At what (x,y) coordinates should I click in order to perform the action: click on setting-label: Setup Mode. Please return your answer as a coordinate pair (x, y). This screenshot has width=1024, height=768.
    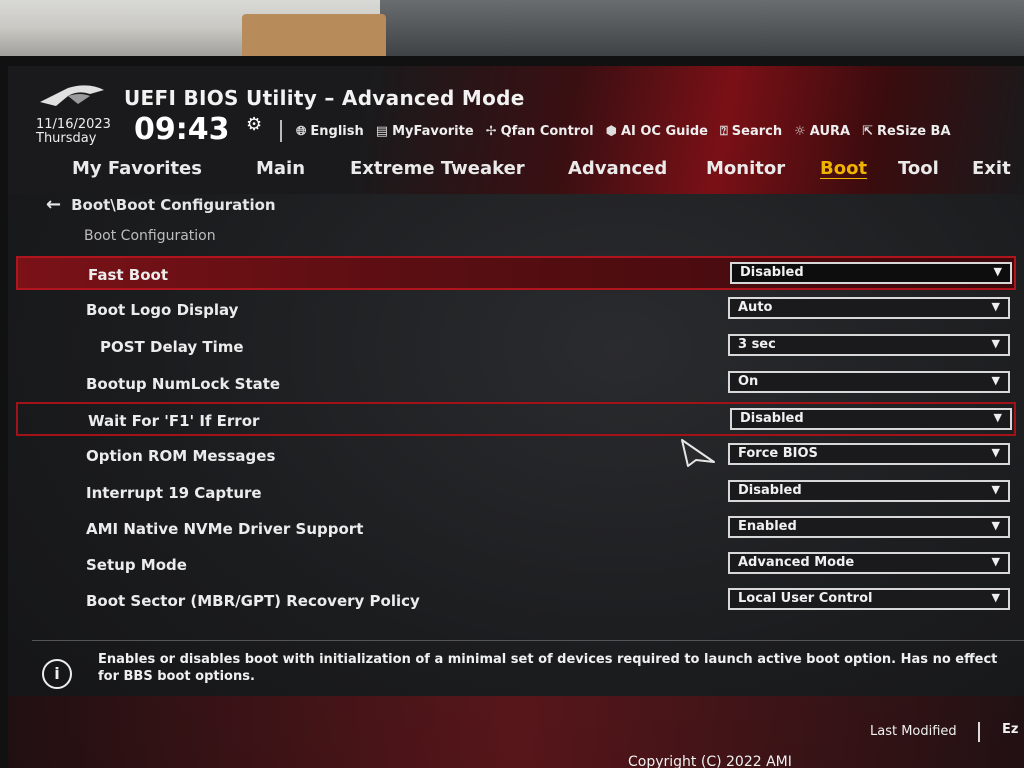
    Looking at the image, I should click on (136, 565).